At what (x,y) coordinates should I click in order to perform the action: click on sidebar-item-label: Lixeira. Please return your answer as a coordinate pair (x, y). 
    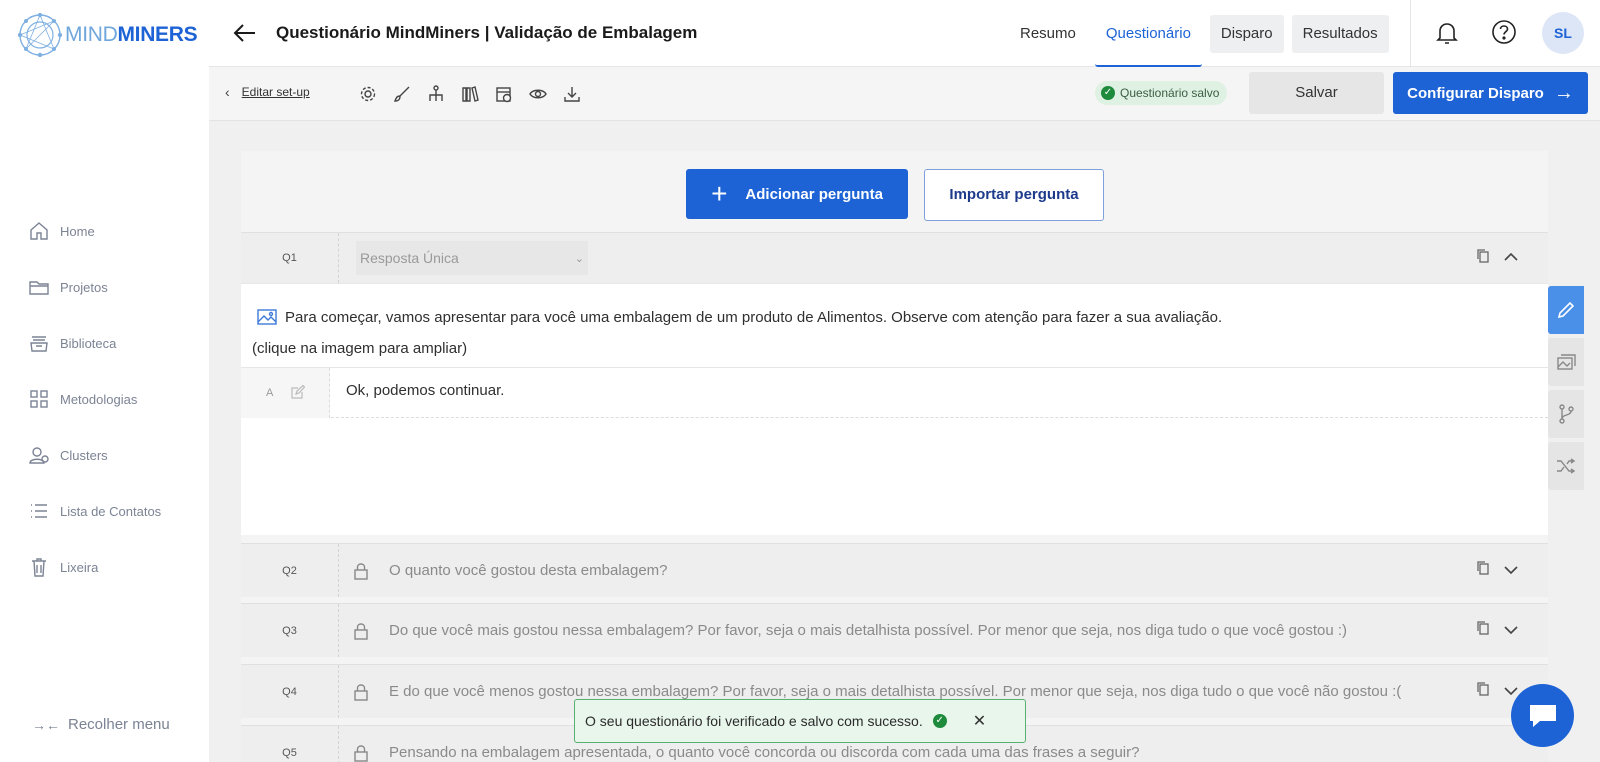
    Looking at the image, I should click on (79, 567).